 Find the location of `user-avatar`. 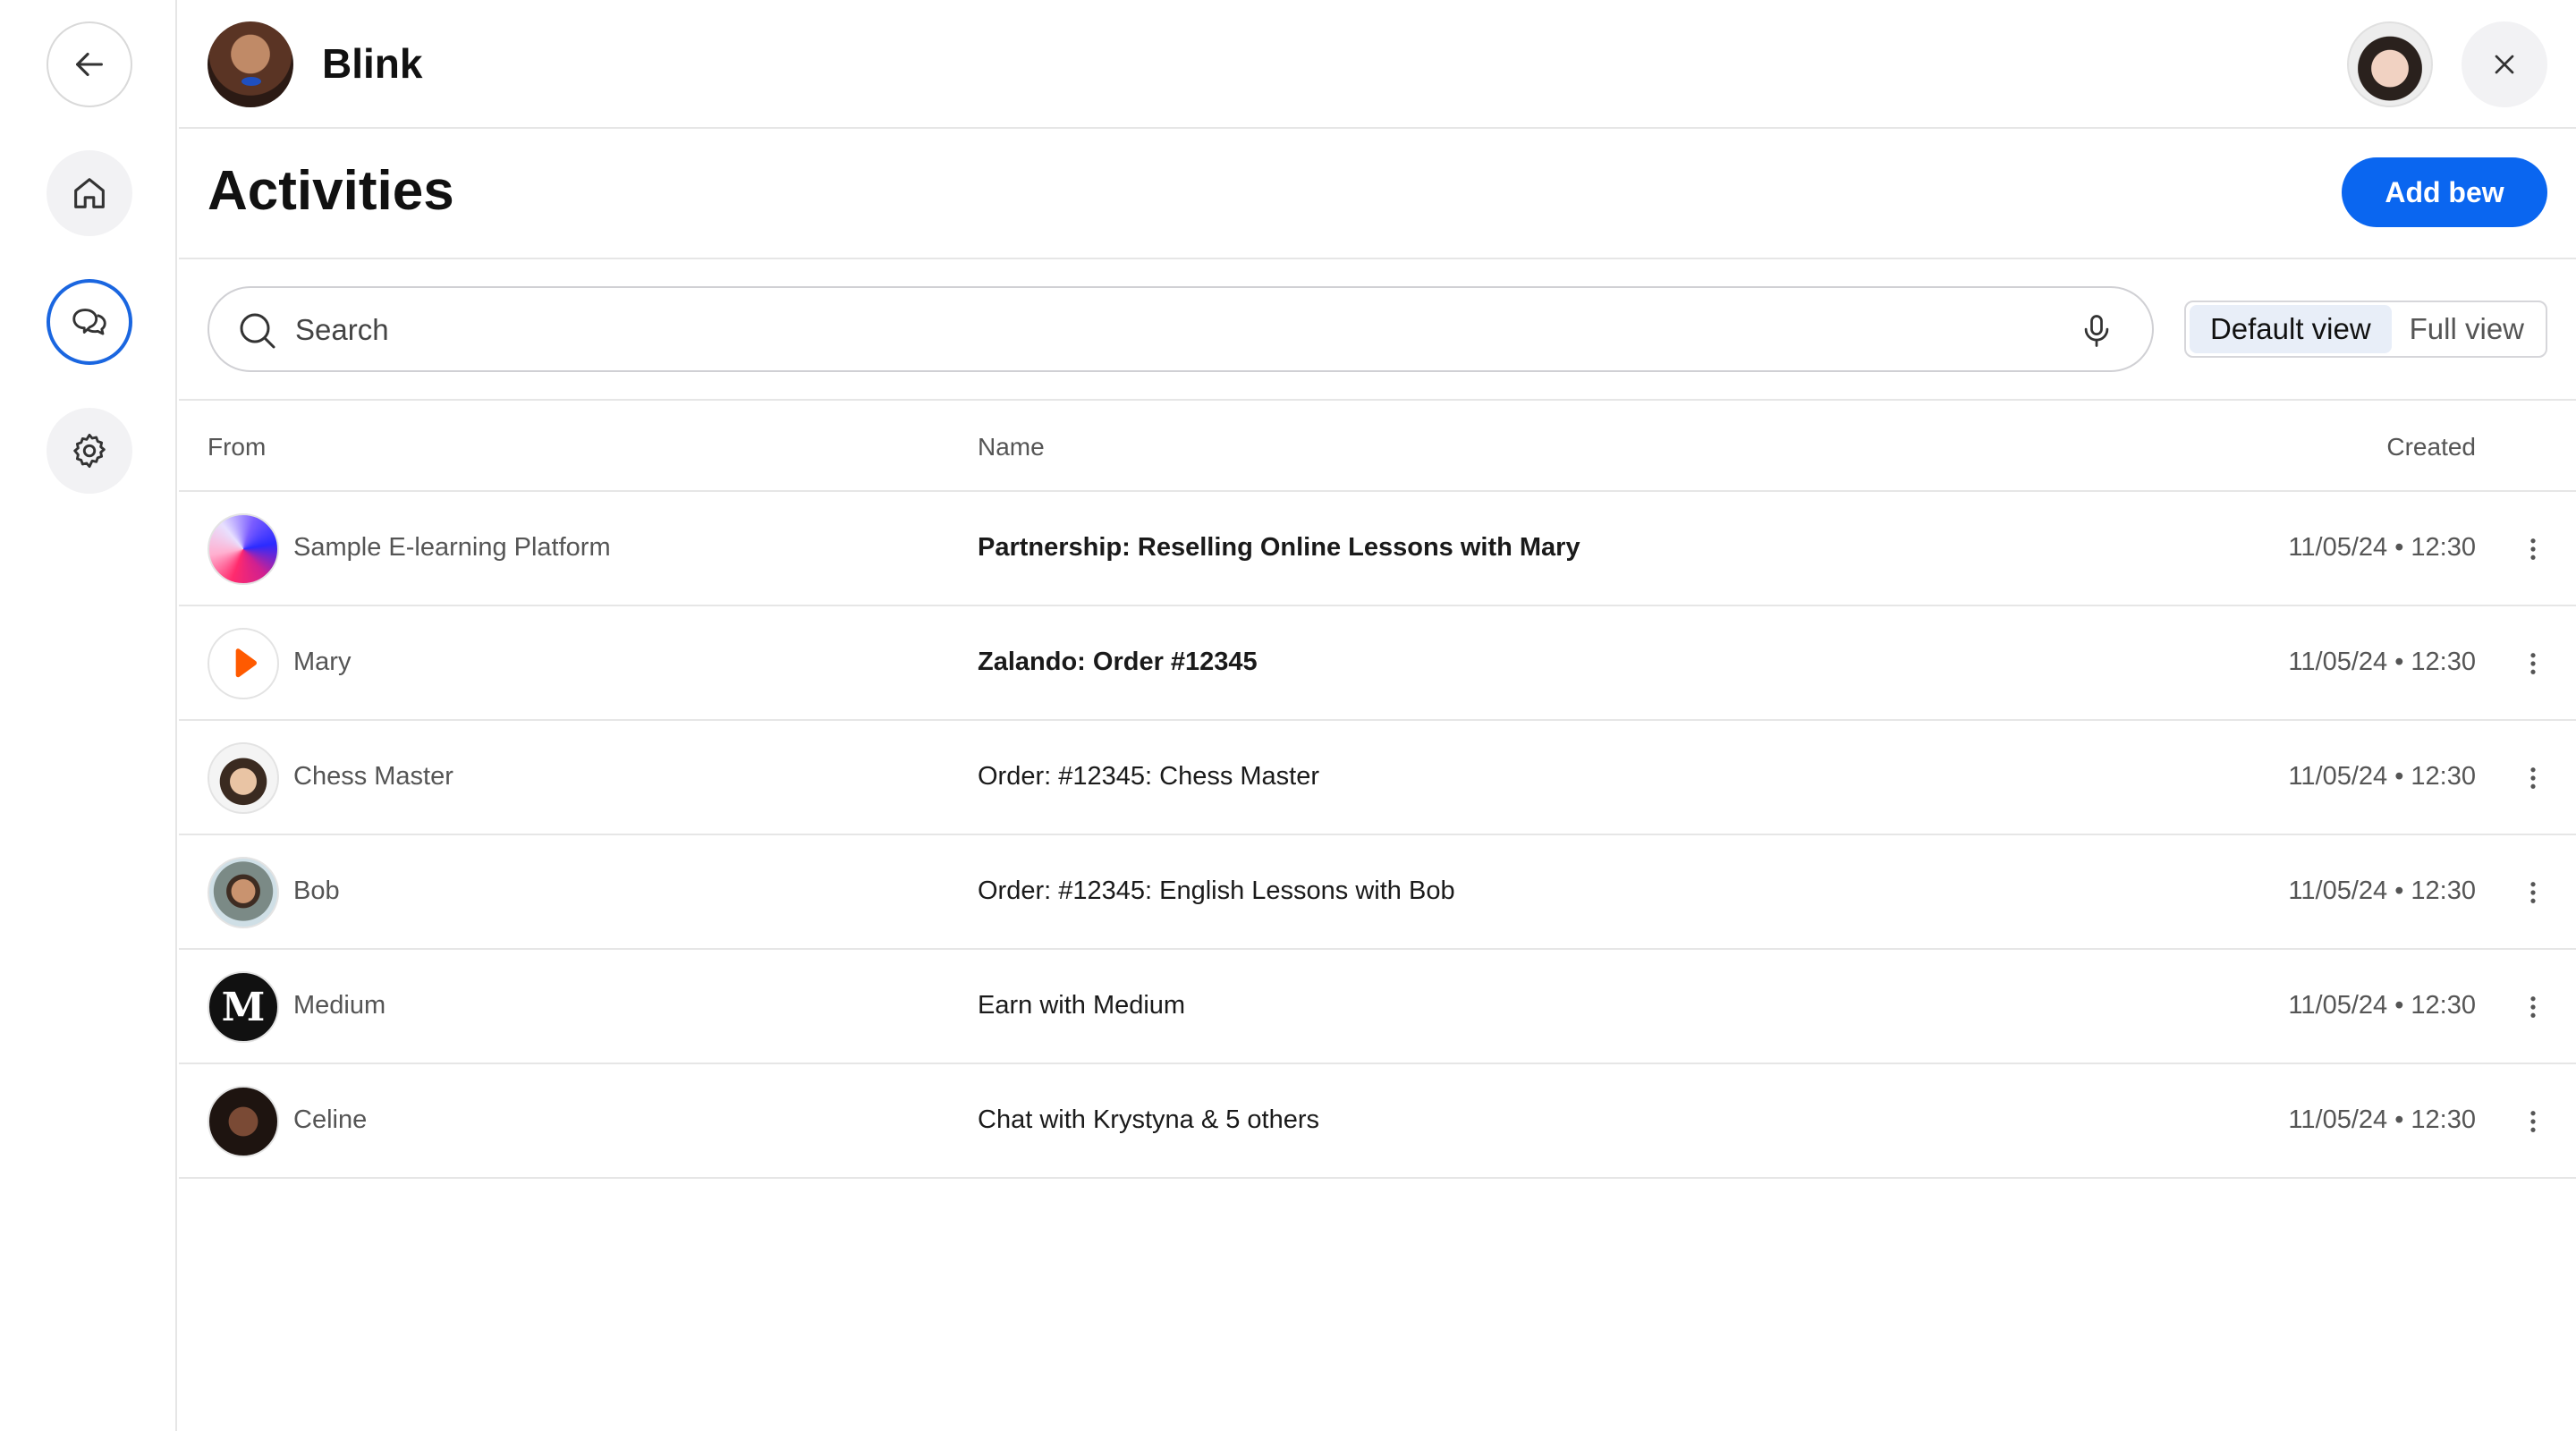

user-avatar is located at coordinates (2390, 64).